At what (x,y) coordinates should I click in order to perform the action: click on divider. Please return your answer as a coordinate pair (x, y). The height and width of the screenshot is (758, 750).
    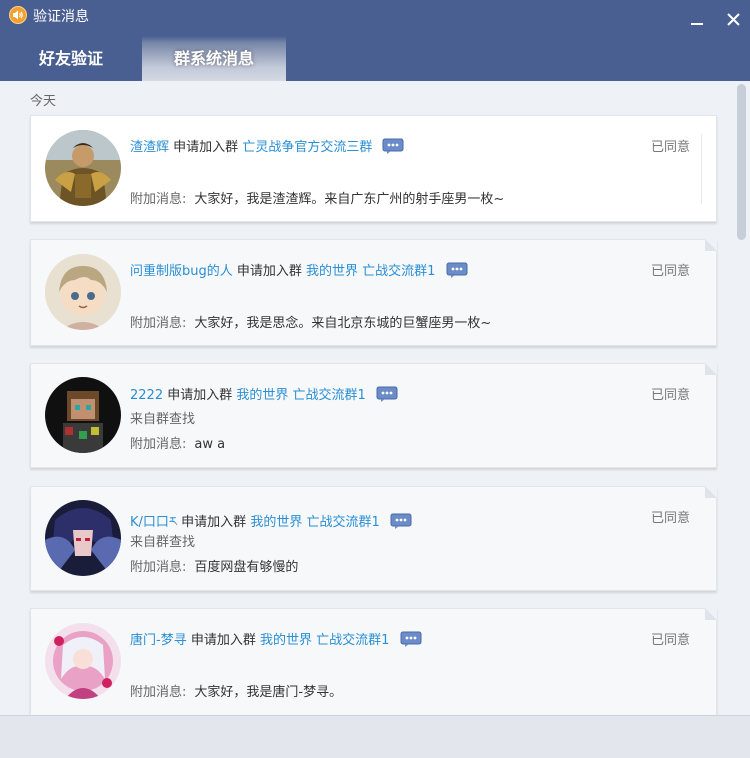
    Looking at the image, I should click on (701, 169).